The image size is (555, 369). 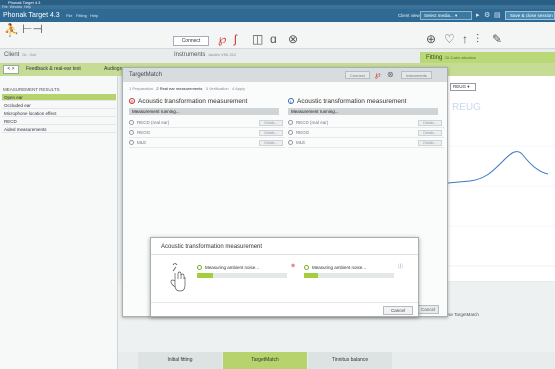 I want to click on right-ear-icon: R, so click(x=132, y=101).